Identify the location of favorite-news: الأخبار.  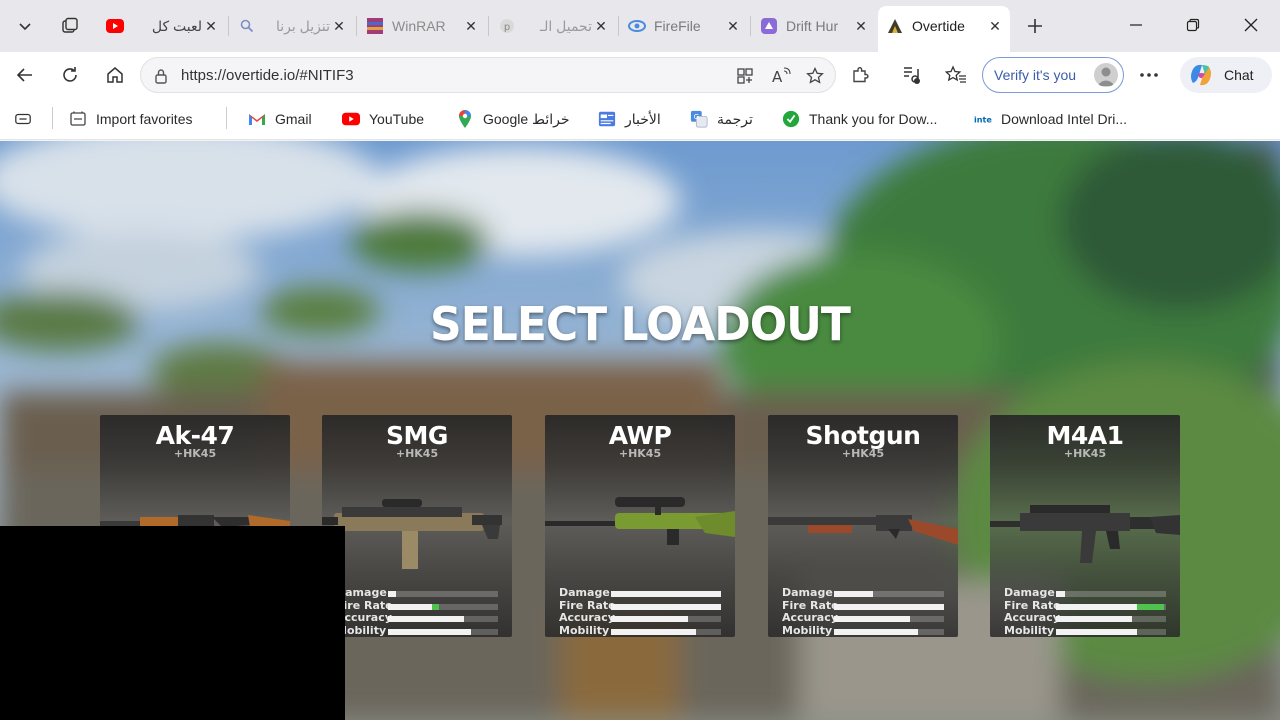
(629, 119).